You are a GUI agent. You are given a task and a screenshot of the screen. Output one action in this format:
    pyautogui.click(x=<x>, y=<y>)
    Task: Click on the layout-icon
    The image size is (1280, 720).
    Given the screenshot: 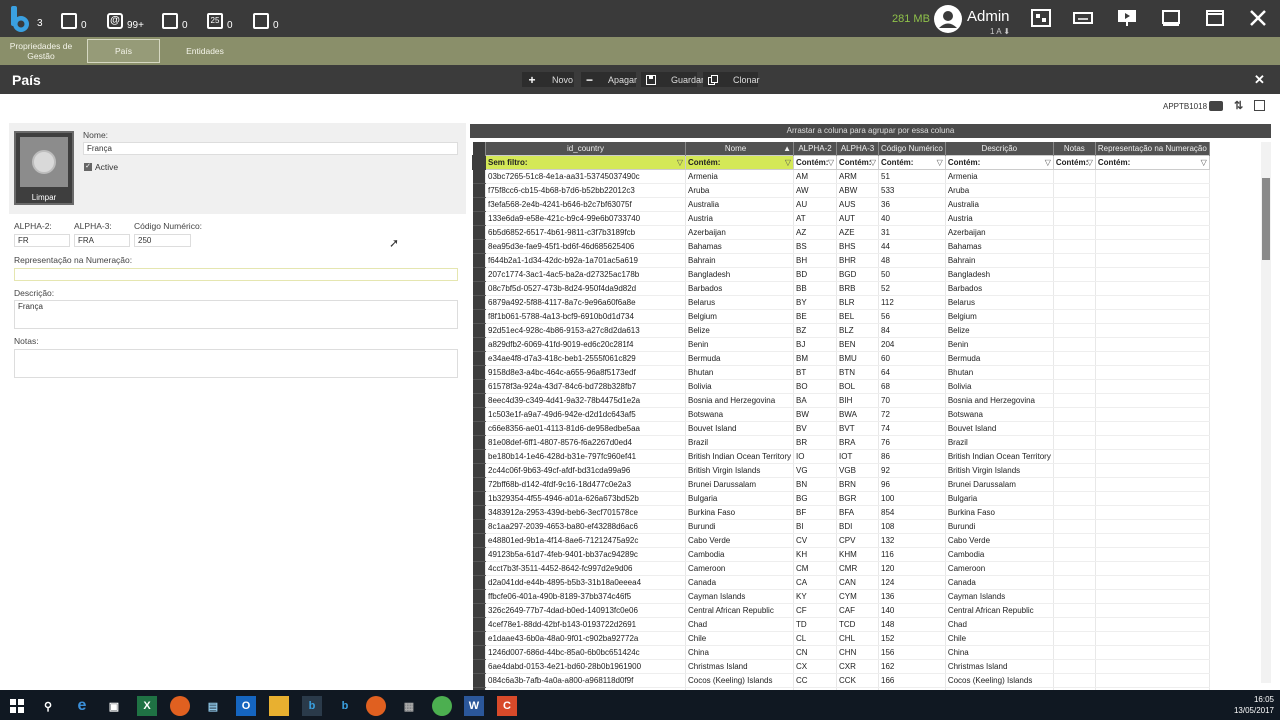 What is the action you would take?
    pyautogui.click(x=1041, y=18)
    